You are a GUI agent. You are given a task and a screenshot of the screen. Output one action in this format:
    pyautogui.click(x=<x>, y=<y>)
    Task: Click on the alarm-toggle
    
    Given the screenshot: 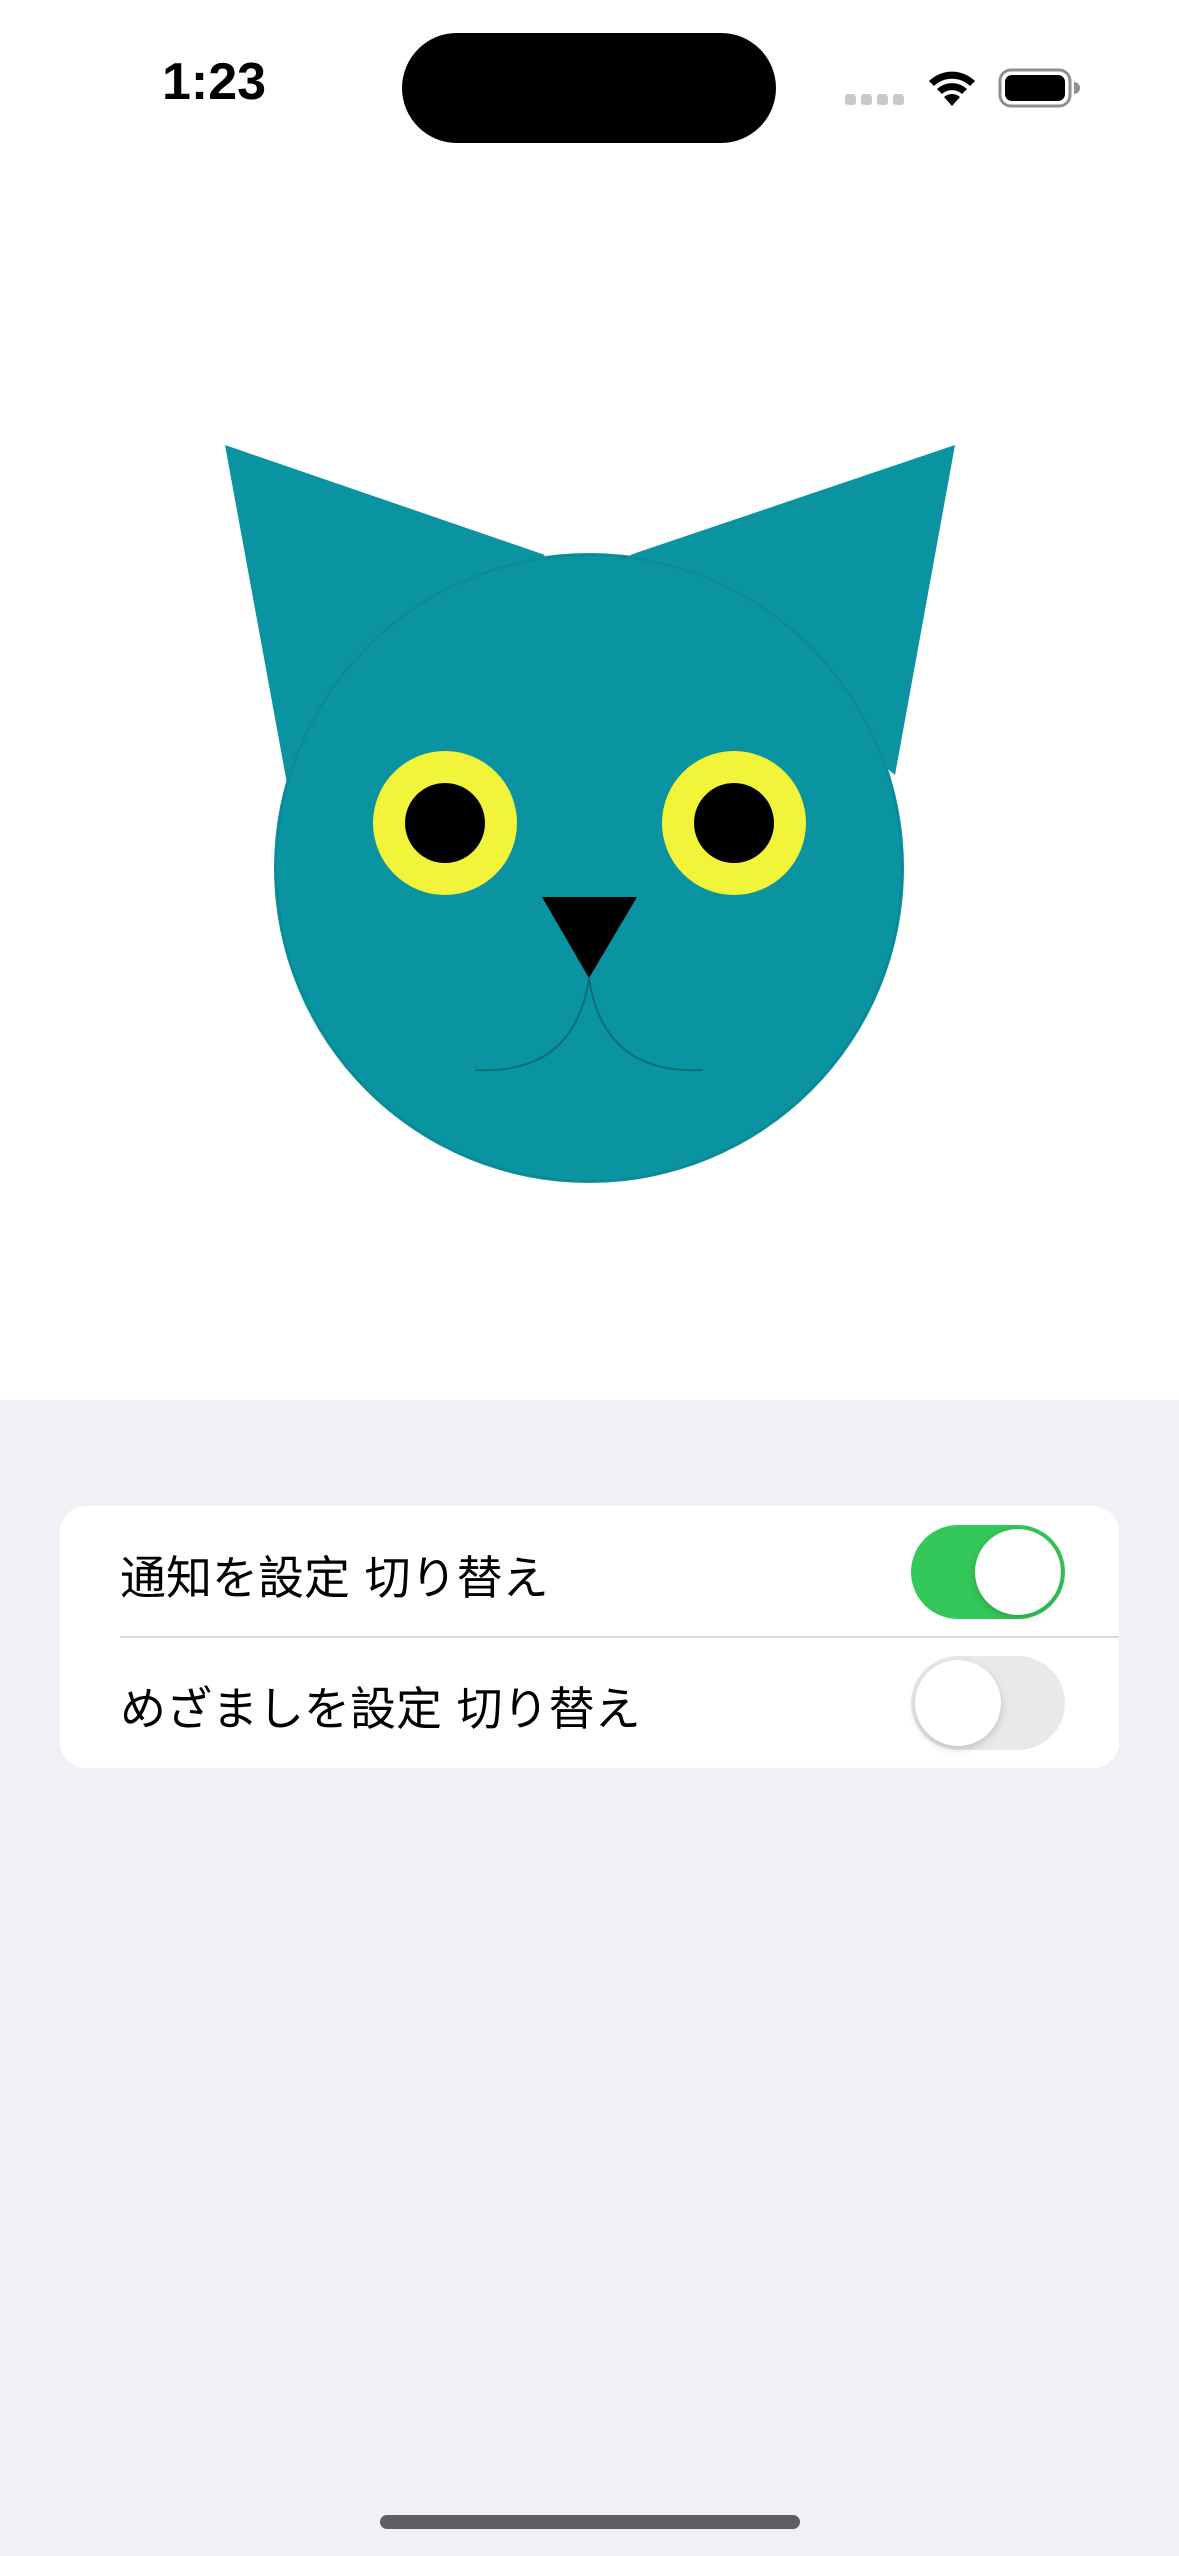 What is the action you would take?
    pyautogui.click(x=988, y=1703)
    